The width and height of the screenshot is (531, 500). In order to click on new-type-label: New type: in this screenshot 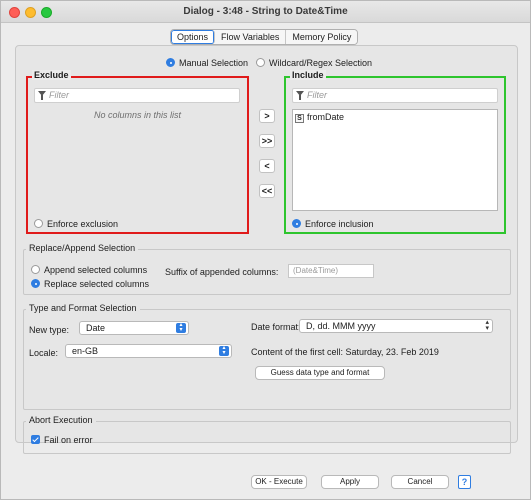, I will do `click(49, 330)`.